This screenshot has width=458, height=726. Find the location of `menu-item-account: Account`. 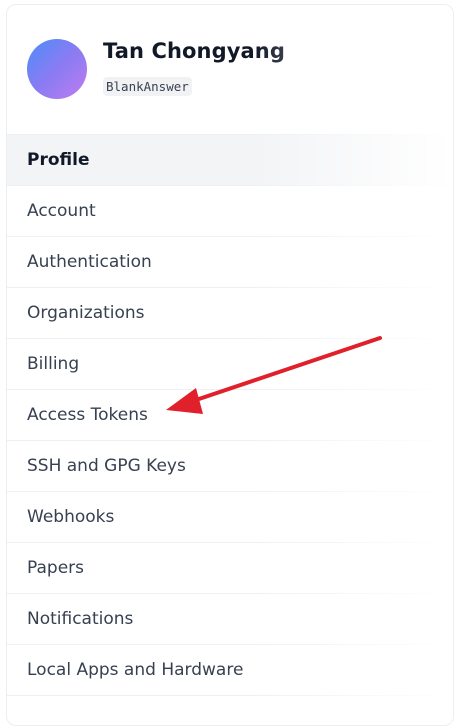

menu-item-account: Account is located at coordinates (230, 211).